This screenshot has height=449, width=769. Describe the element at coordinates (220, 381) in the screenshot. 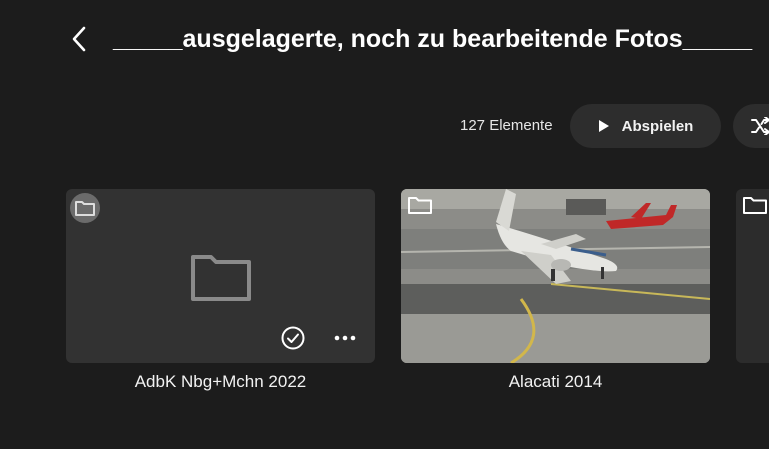

I see `folder-name: AdbK Nbg+Mchn 2022` at that location.